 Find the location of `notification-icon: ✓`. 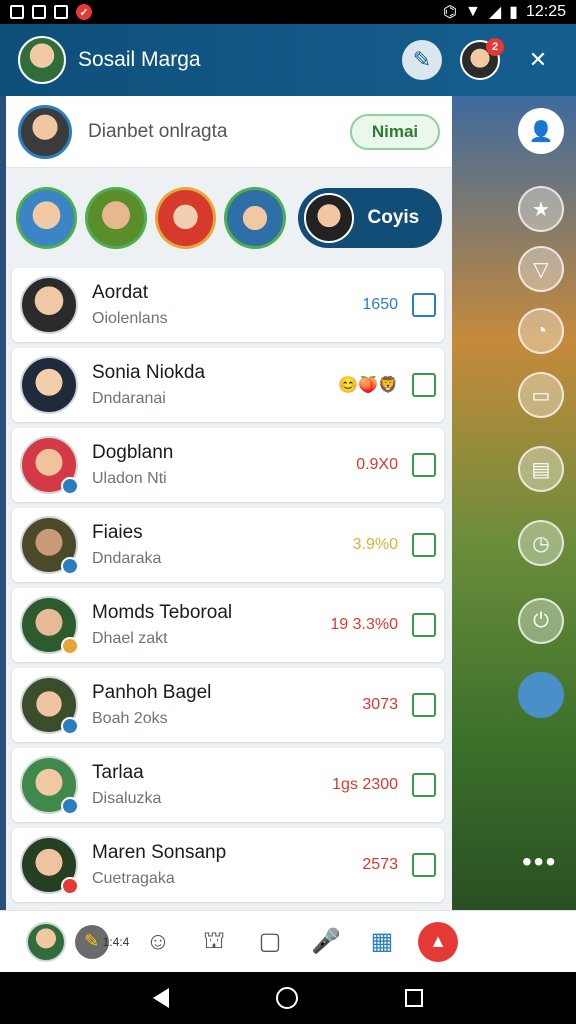

notification-icon: ✓ is located at coordinates (84, 12).